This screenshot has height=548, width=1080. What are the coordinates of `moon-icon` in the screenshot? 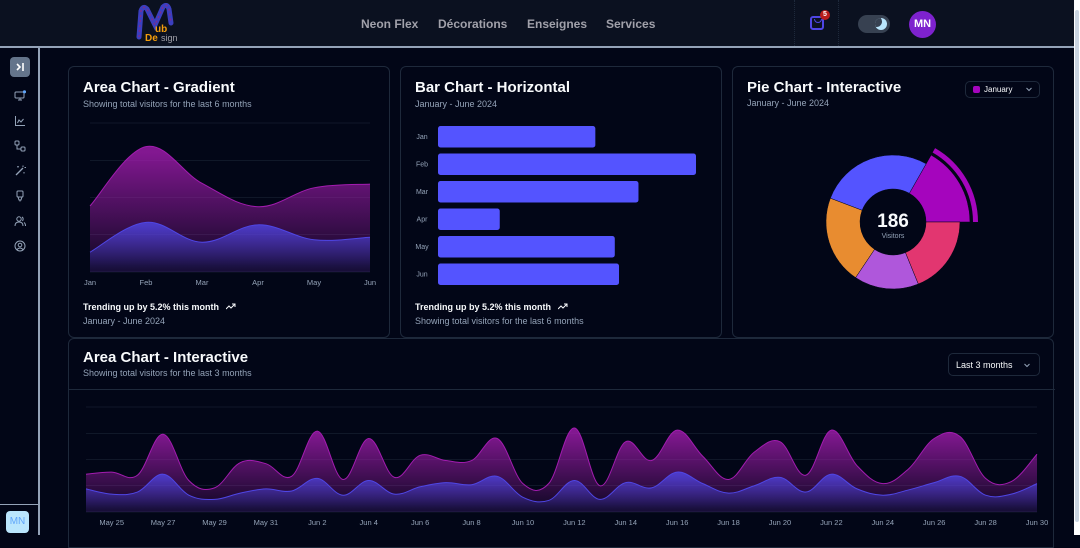 It's located at (881, 24).